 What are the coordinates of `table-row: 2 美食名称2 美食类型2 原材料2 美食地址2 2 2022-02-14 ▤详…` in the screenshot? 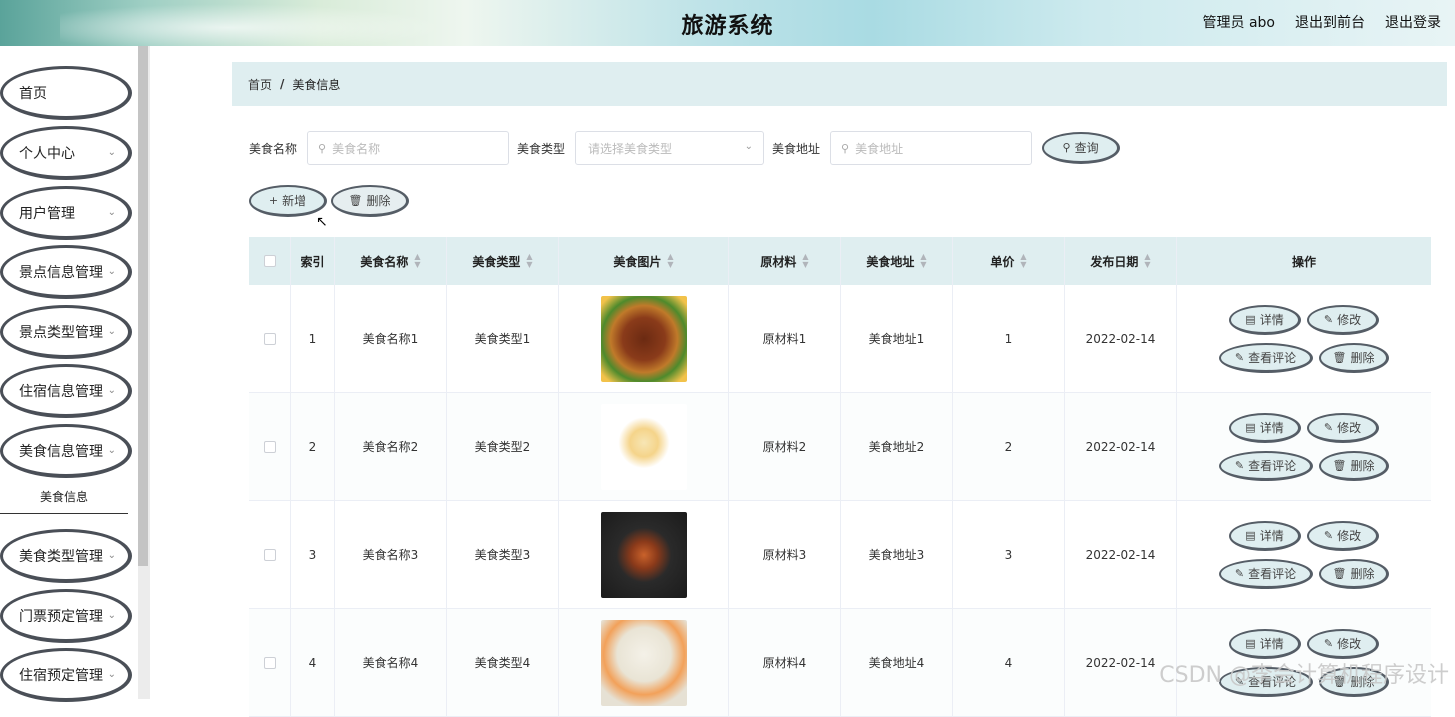 It's located at (840, 447).